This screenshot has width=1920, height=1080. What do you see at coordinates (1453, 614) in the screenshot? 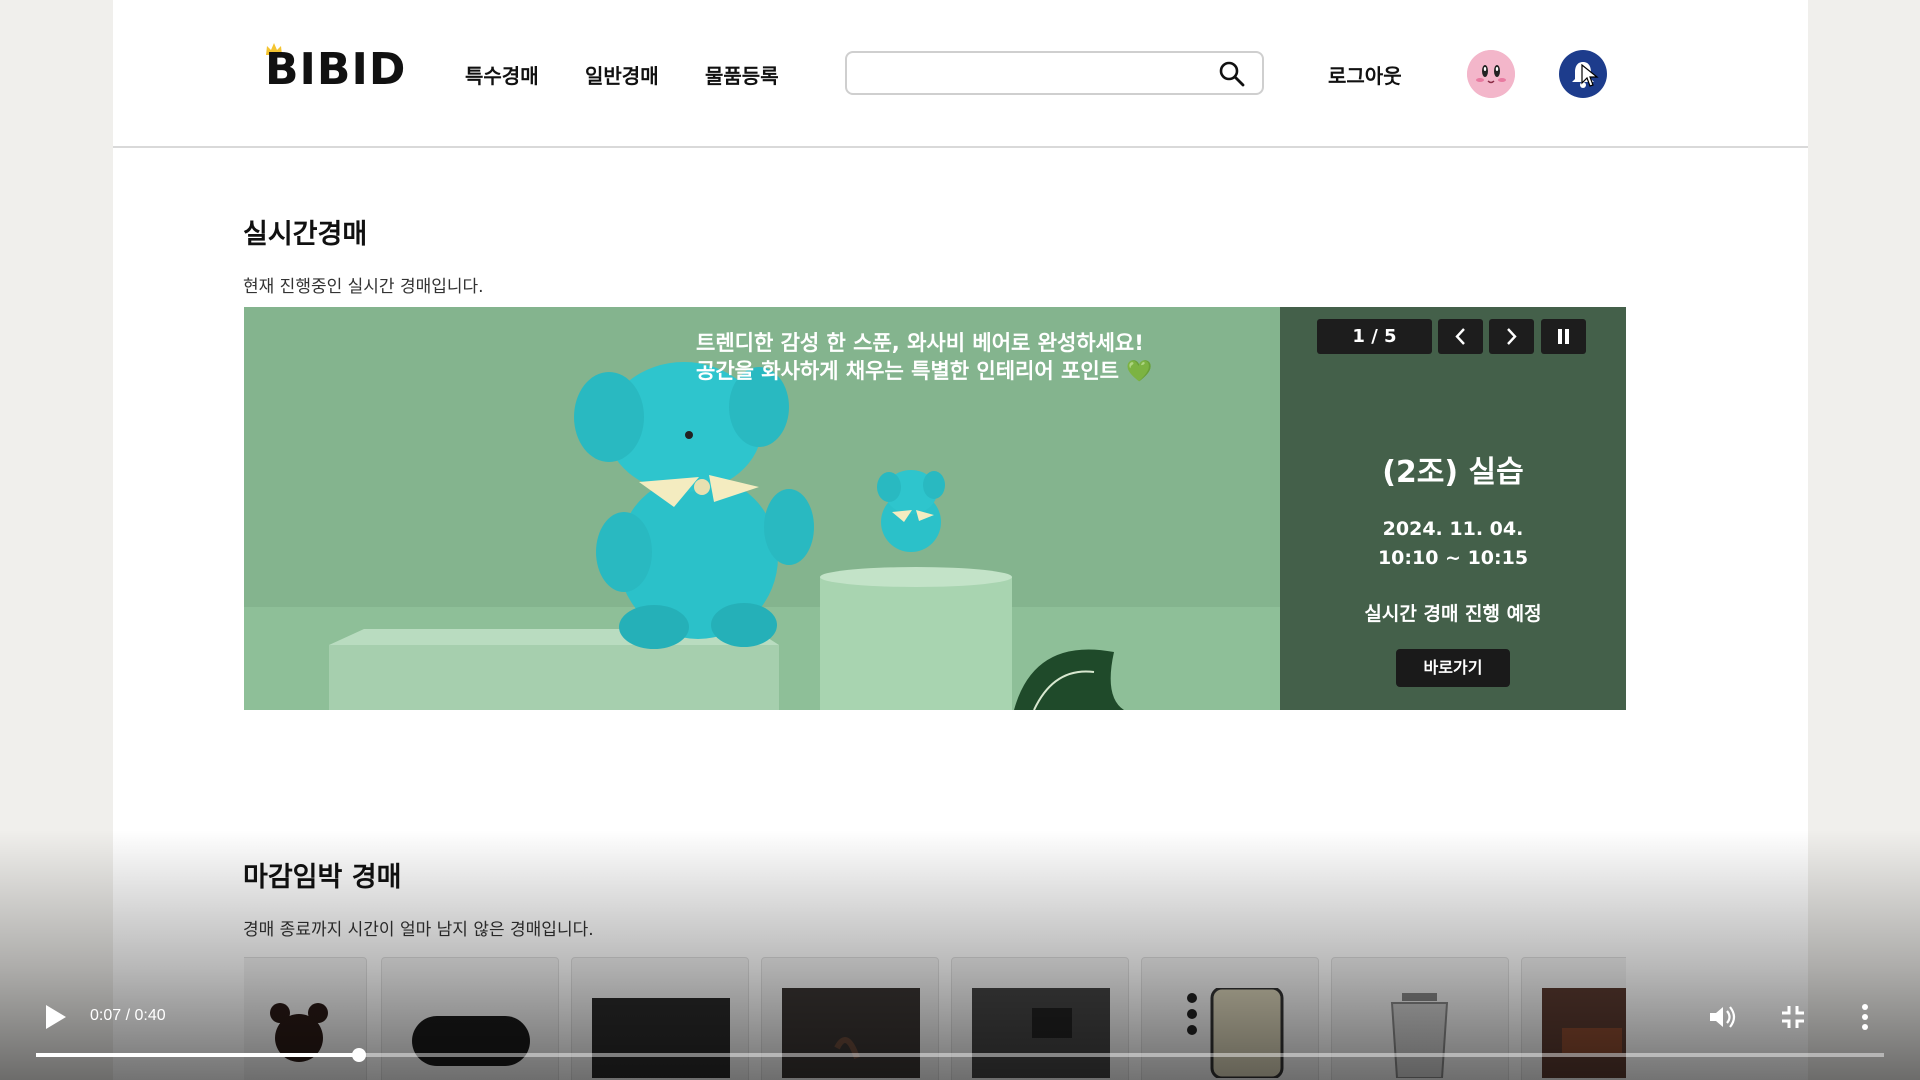
I see `auction-status: 실시간 경매 진행 예정` at bounding box center [1453, 614].